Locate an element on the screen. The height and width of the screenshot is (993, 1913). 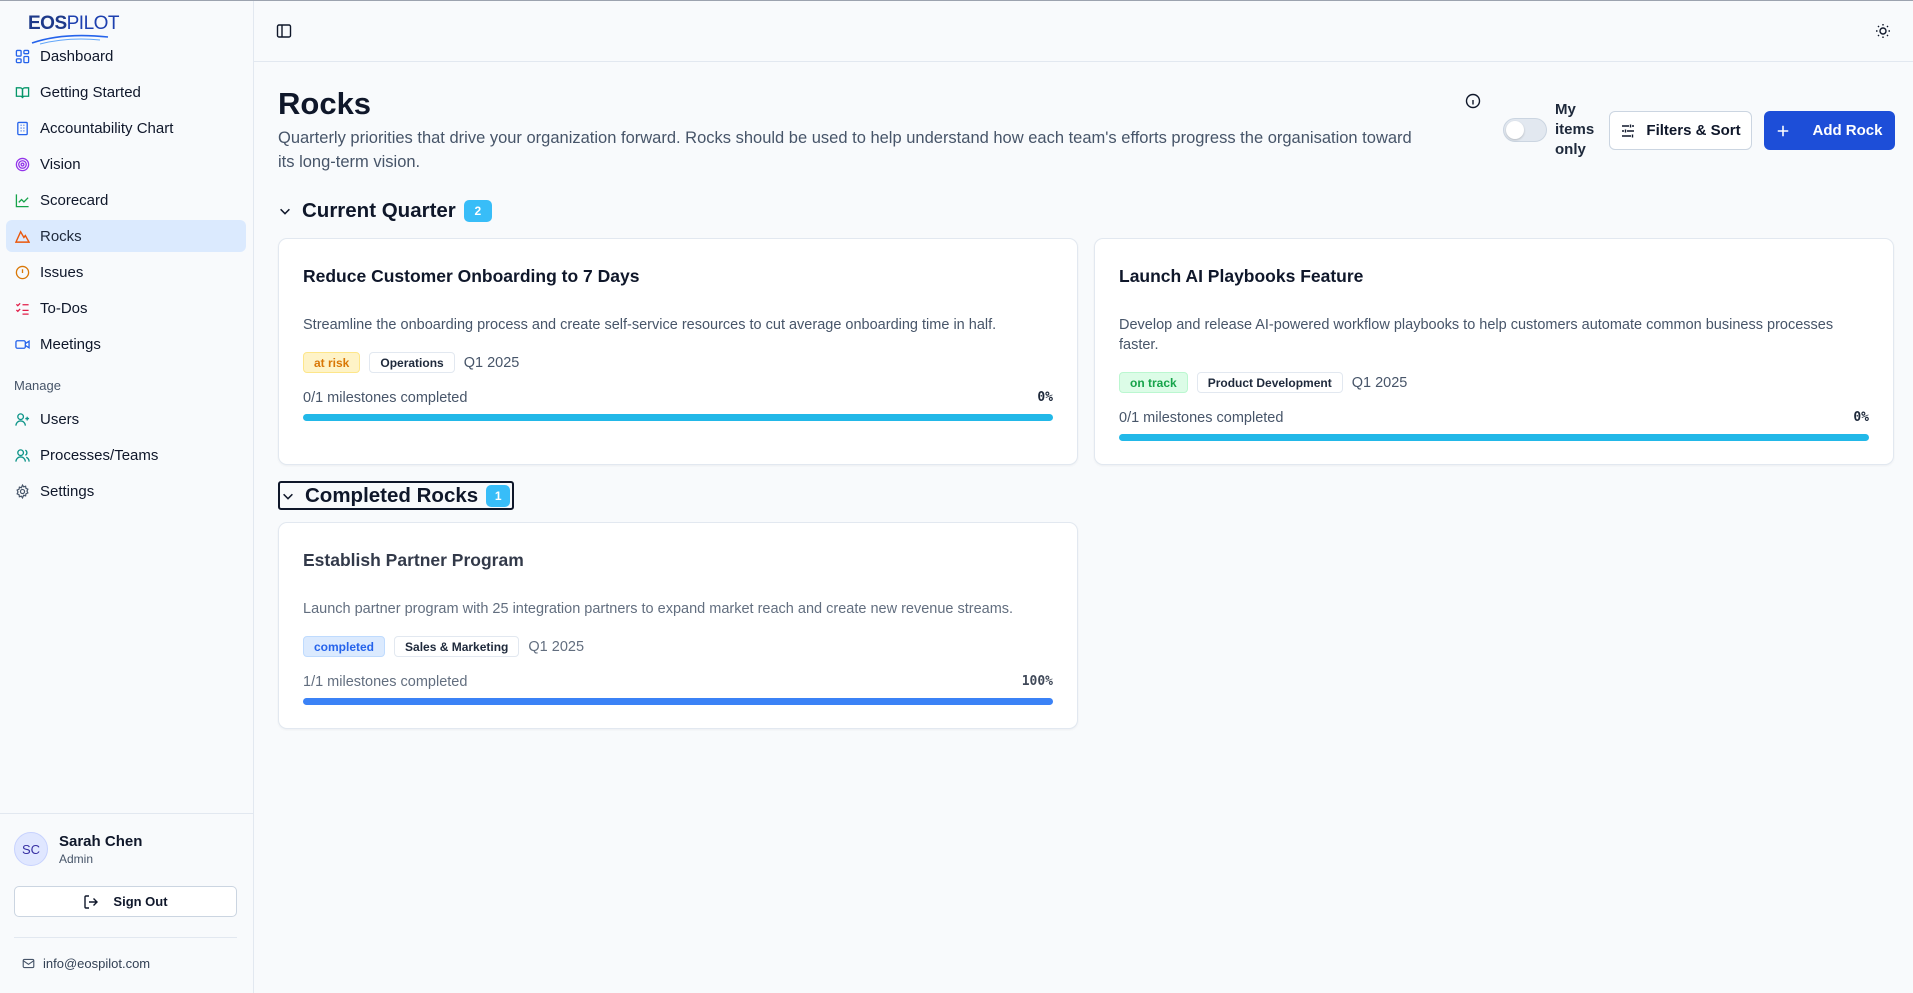
section-title: Current Quarter is located at coordinates (379, 210).